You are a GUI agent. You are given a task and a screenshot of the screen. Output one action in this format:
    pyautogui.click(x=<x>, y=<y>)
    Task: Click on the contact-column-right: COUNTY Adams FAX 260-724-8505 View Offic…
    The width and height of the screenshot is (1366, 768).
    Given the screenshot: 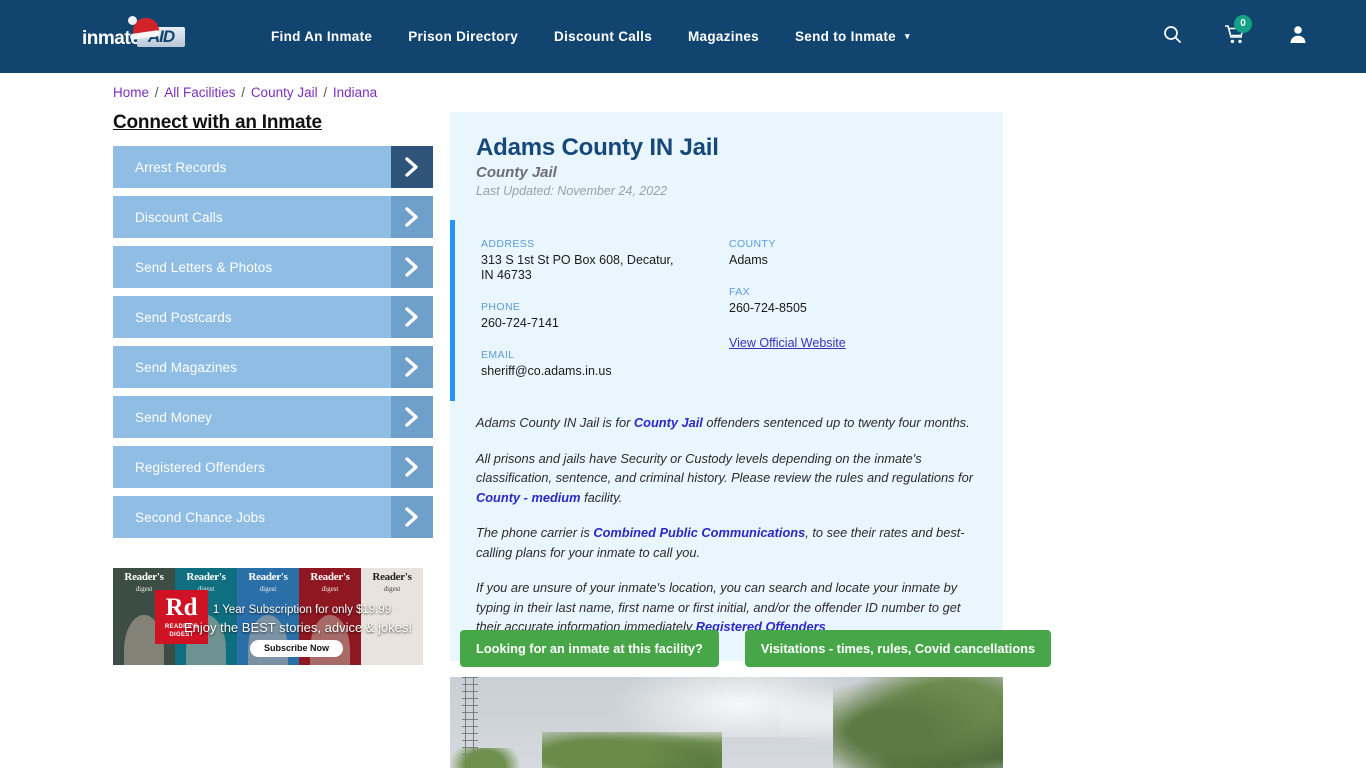 What is the action you would take?
    pyautogui.click(x=853, y=308)
    